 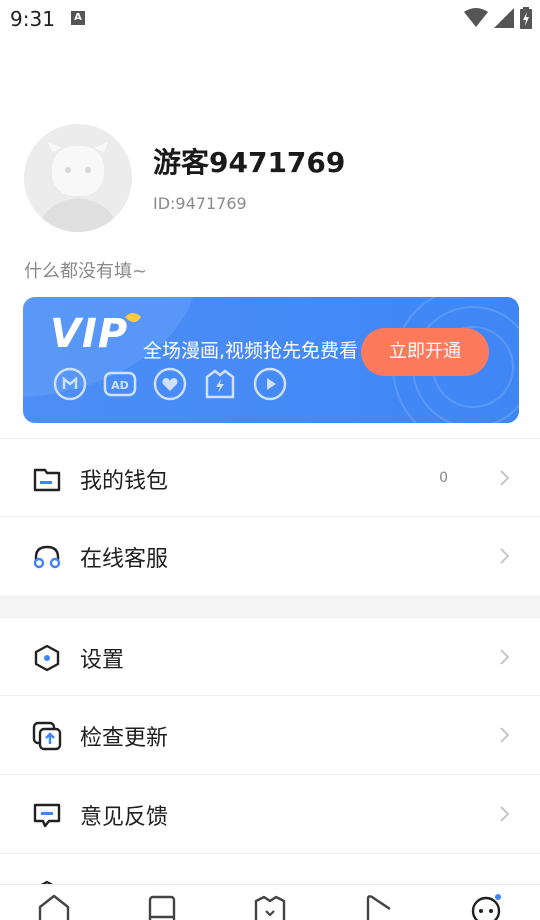 I want to click on status-icons, so click(x=498, y=18).